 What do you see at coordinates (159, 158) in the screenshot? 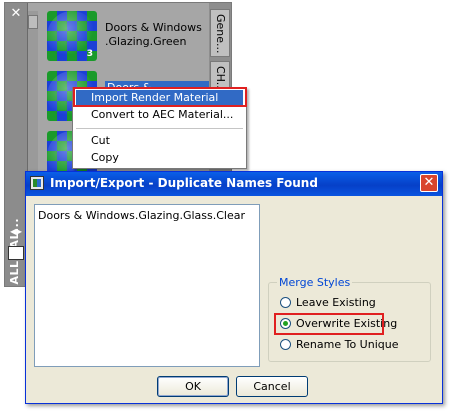
I see `menu-item-copy: Copy` at bounding box center [159, 158].